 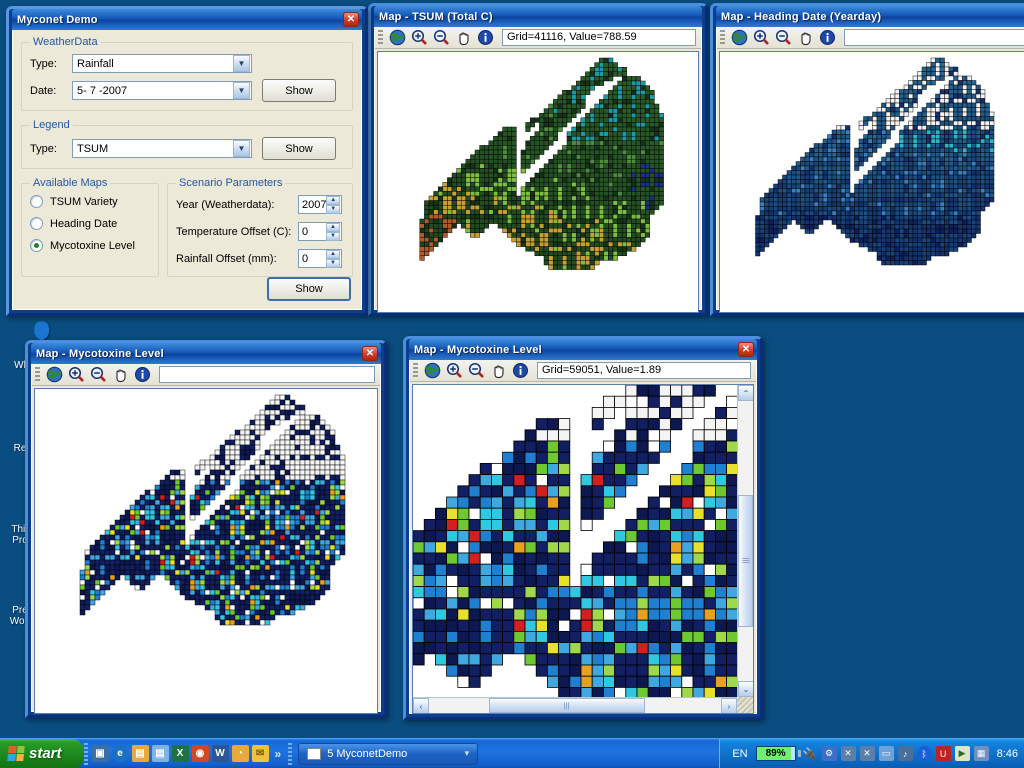 What do you see at coordinates (299, 148) in the screenshot?
I see `legend-show-button: Show` at bounding box center [299, 148].